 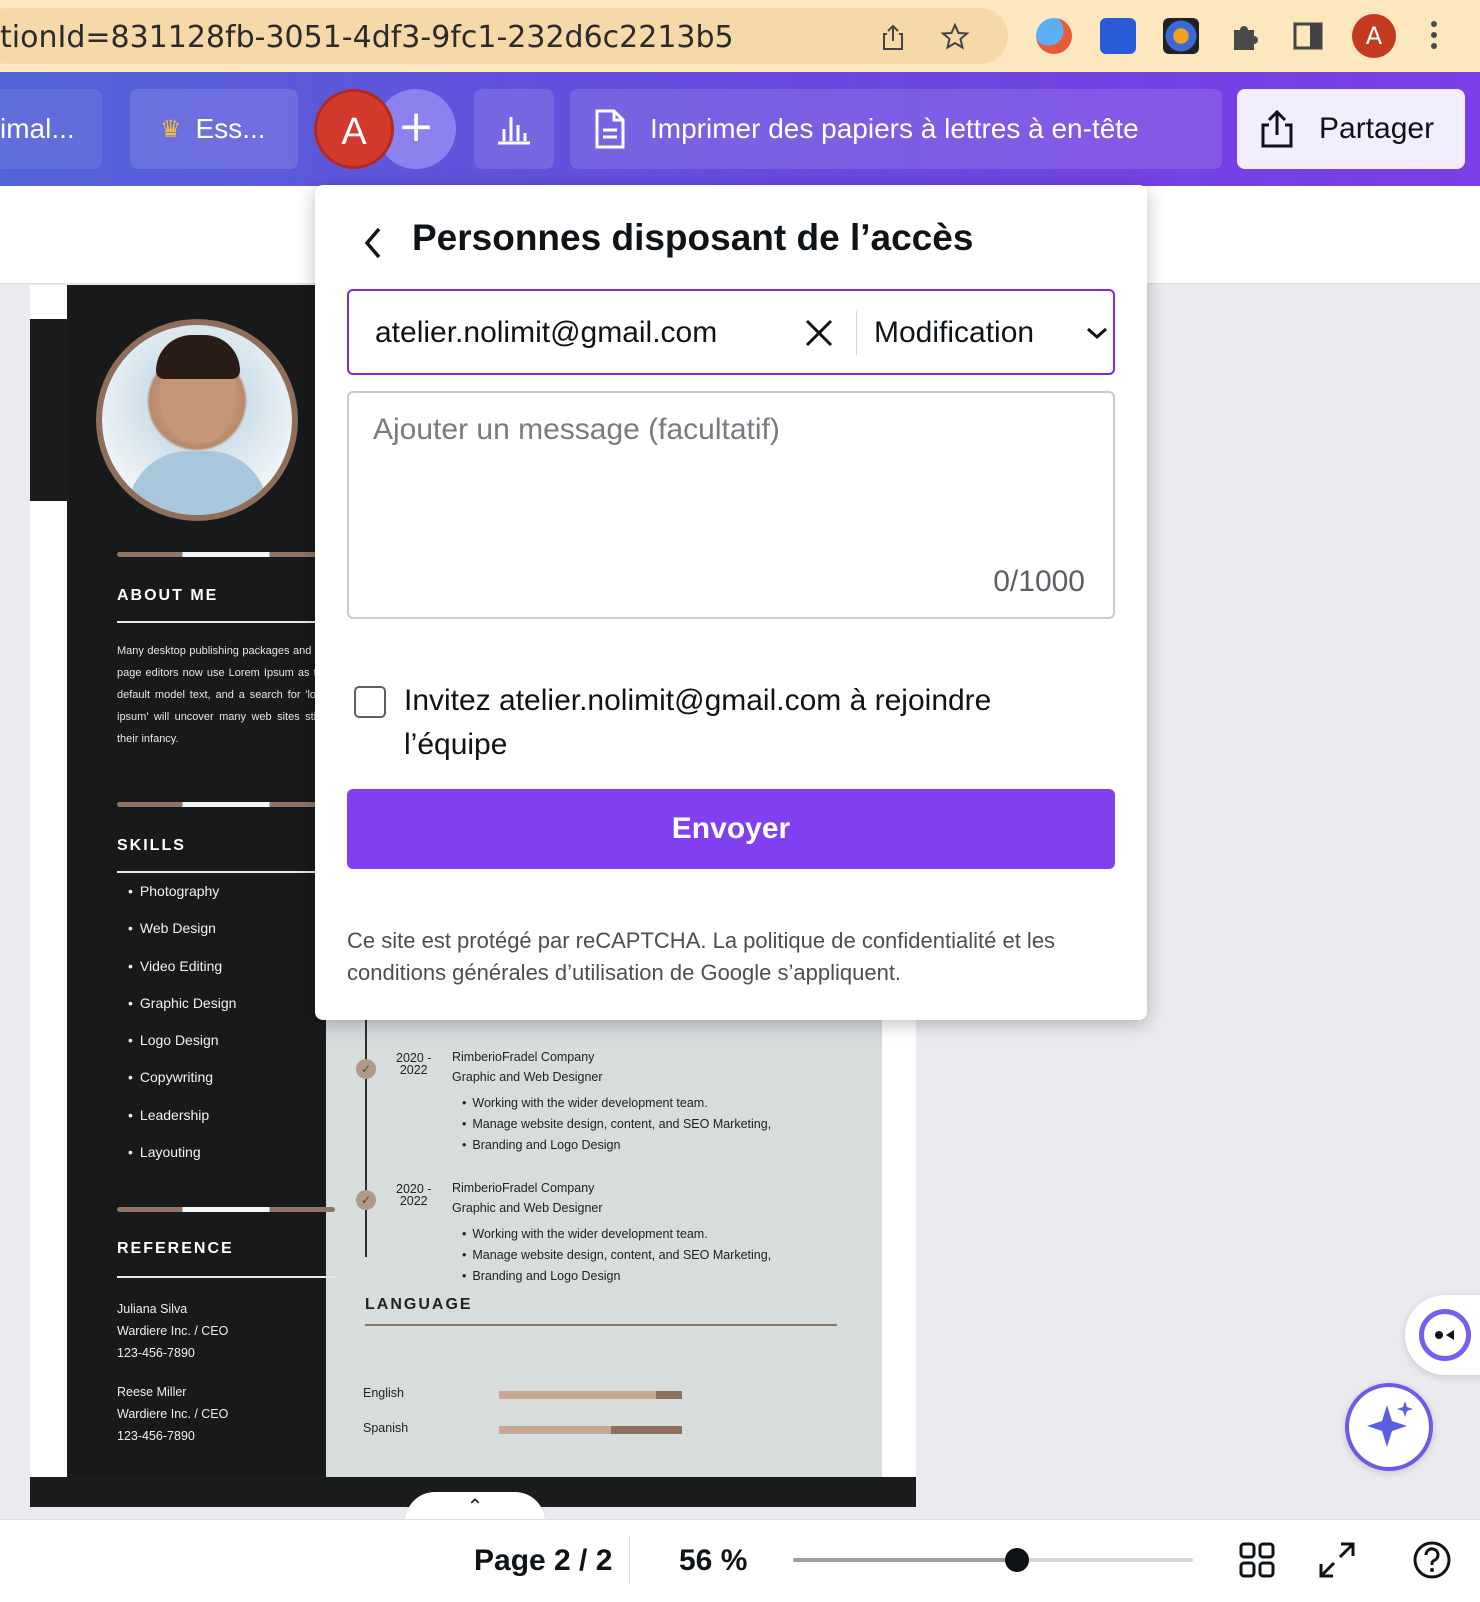 I want to click on experience-timeline, so click(x=366, y=1127).